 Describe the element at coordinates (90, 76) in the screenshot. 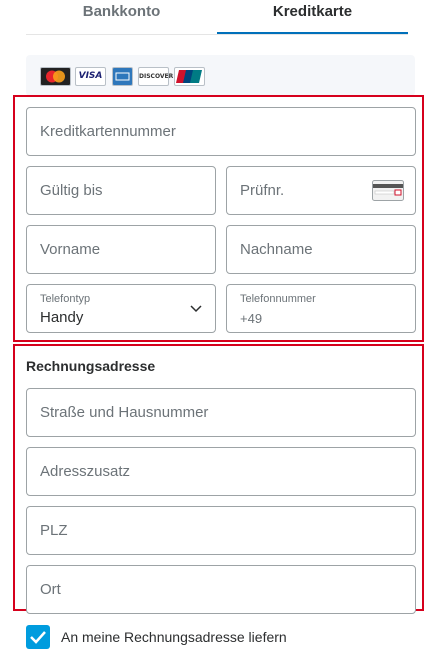

I see `visa-icon: VISA` at that location.